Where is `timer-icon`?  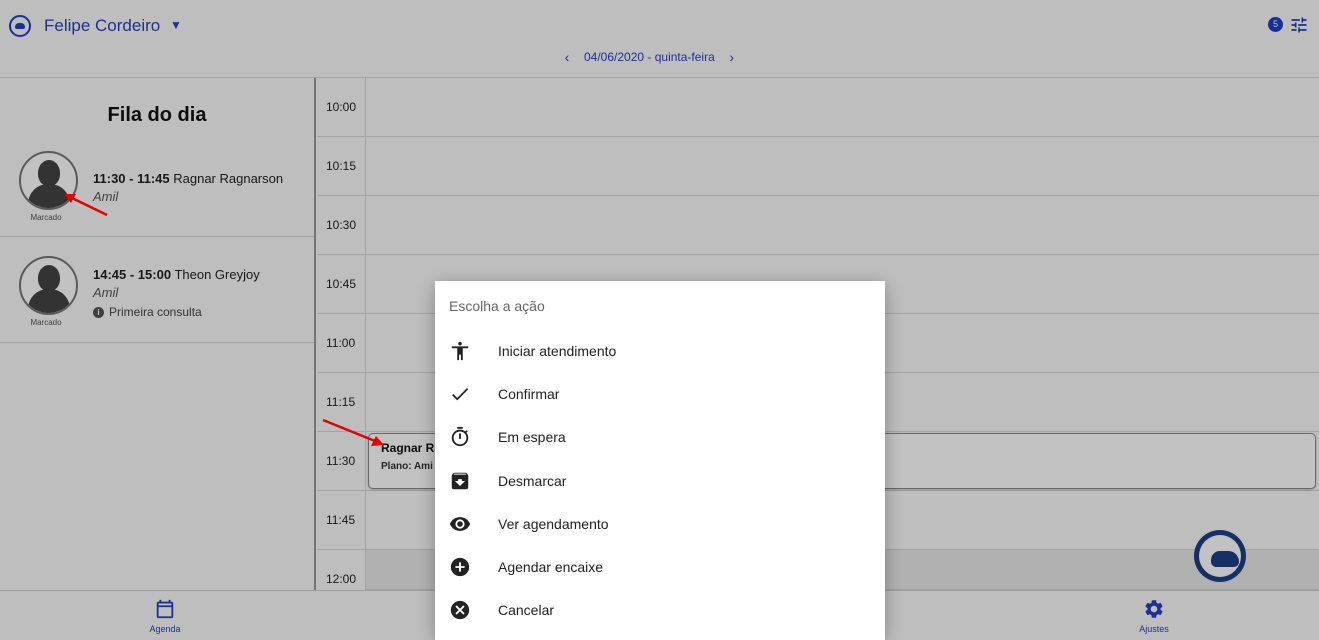 timer-icon is located at coordinates (460, 436).